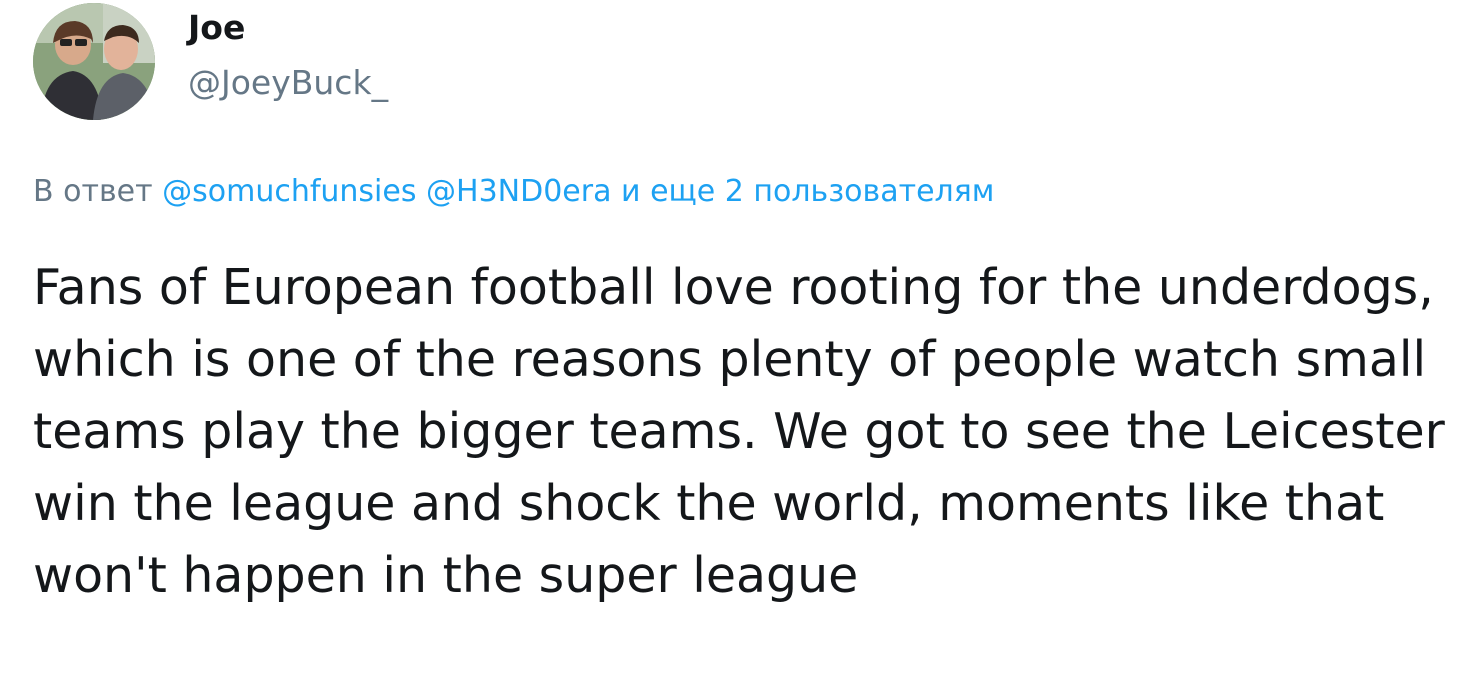  Describe the element at coordinates (518, 191) in the screenshot. I see `mention-link-h3nd0era: @H3ND0era` at that location.